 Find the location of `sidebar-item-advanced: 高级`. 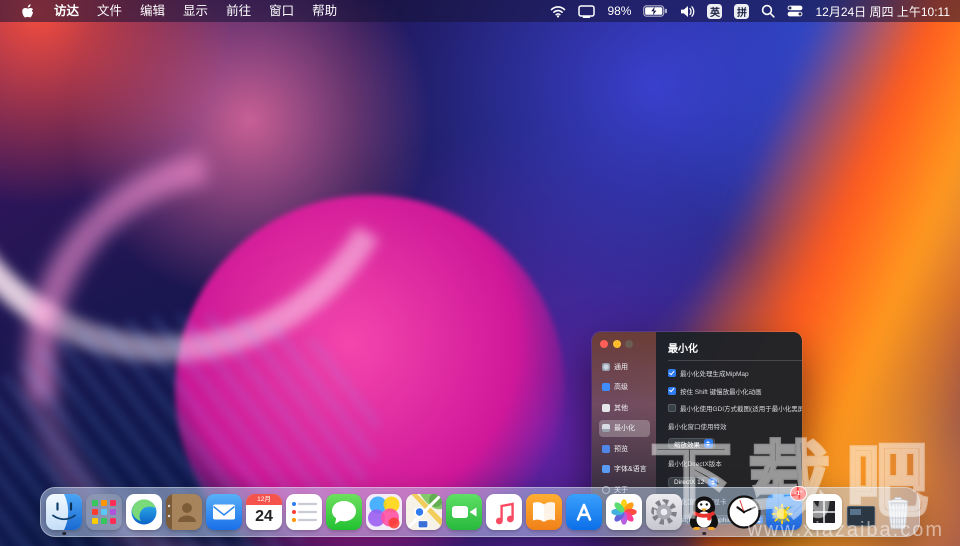

sidebar-item-advanced: 高级 is located at coordinates (624, 387).